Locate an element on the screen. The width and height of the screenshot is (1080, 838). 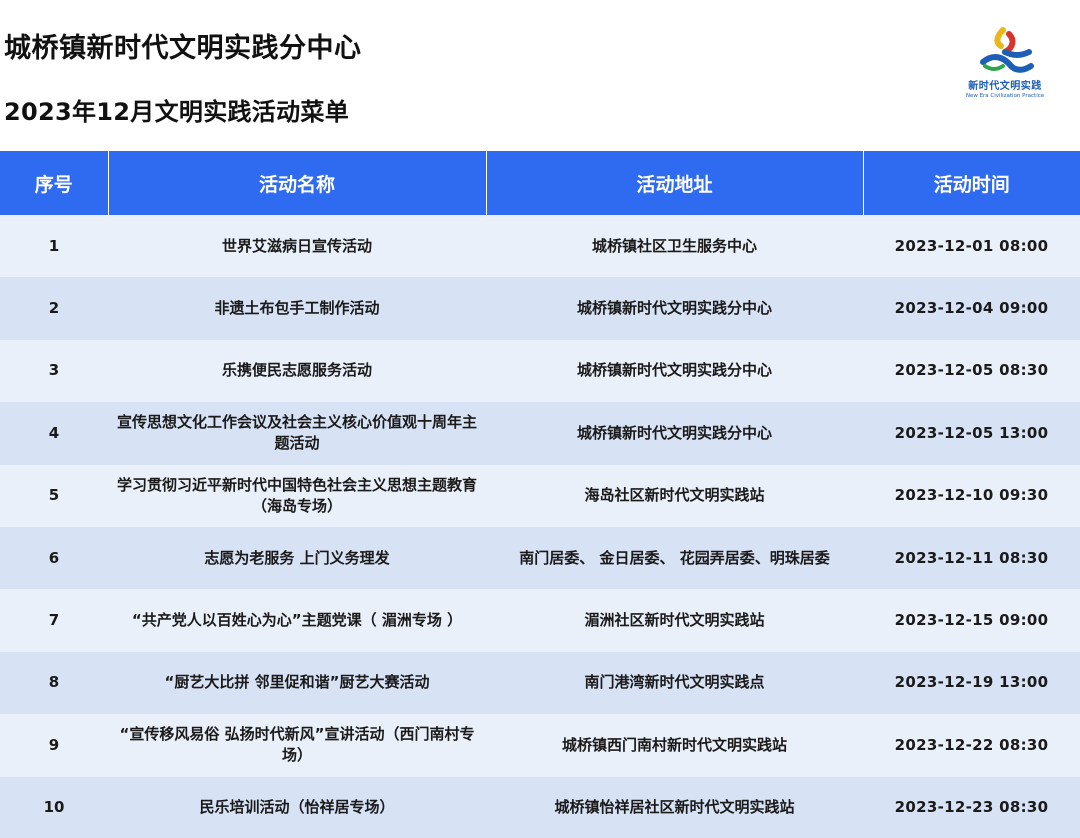
page-title: 城桥镇新时代文明实践分中心 is located at coordinates (183, 48).